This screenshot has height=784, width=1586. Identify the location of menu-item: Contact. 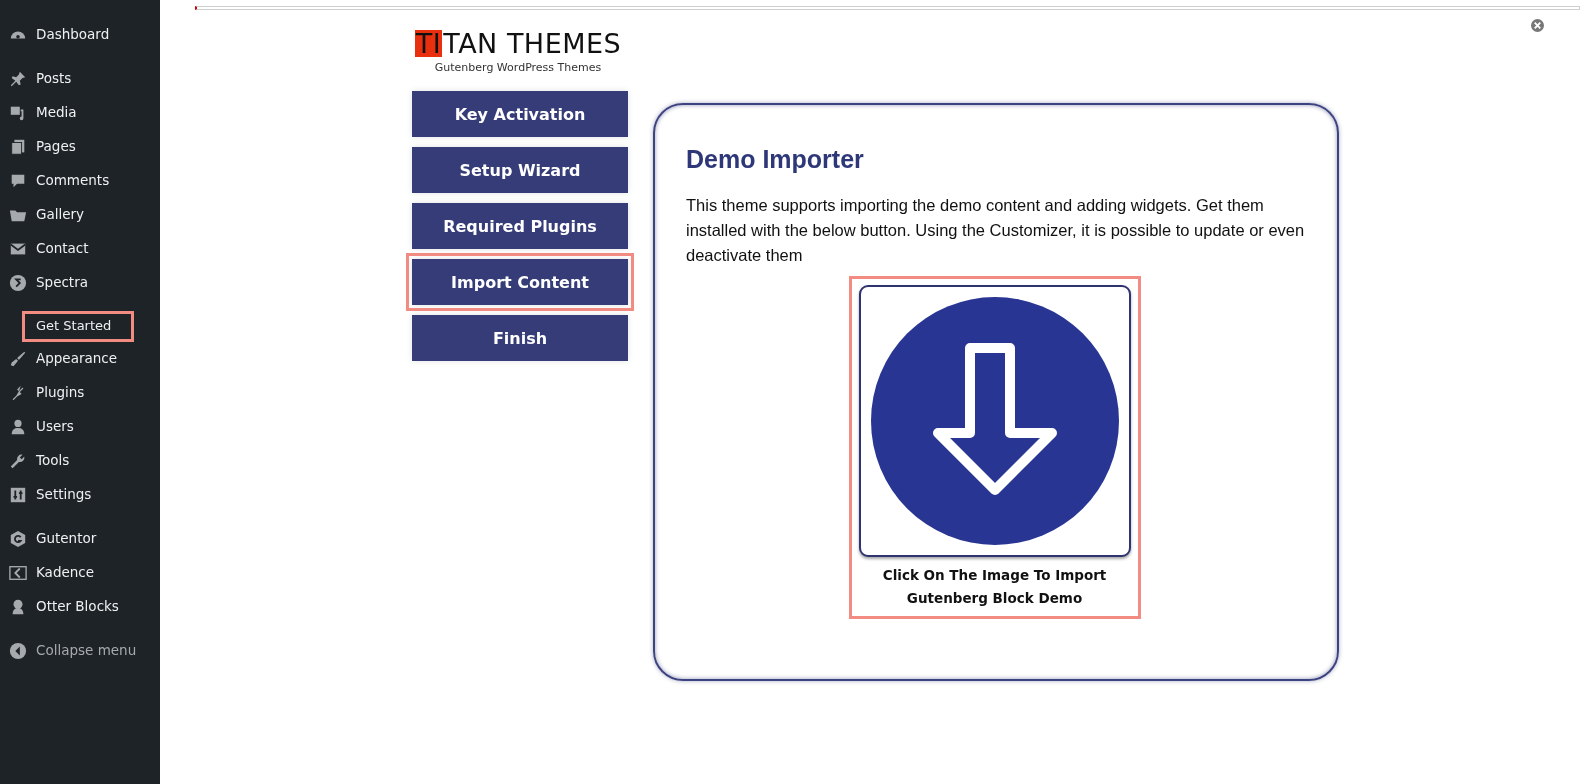
(62, 249).